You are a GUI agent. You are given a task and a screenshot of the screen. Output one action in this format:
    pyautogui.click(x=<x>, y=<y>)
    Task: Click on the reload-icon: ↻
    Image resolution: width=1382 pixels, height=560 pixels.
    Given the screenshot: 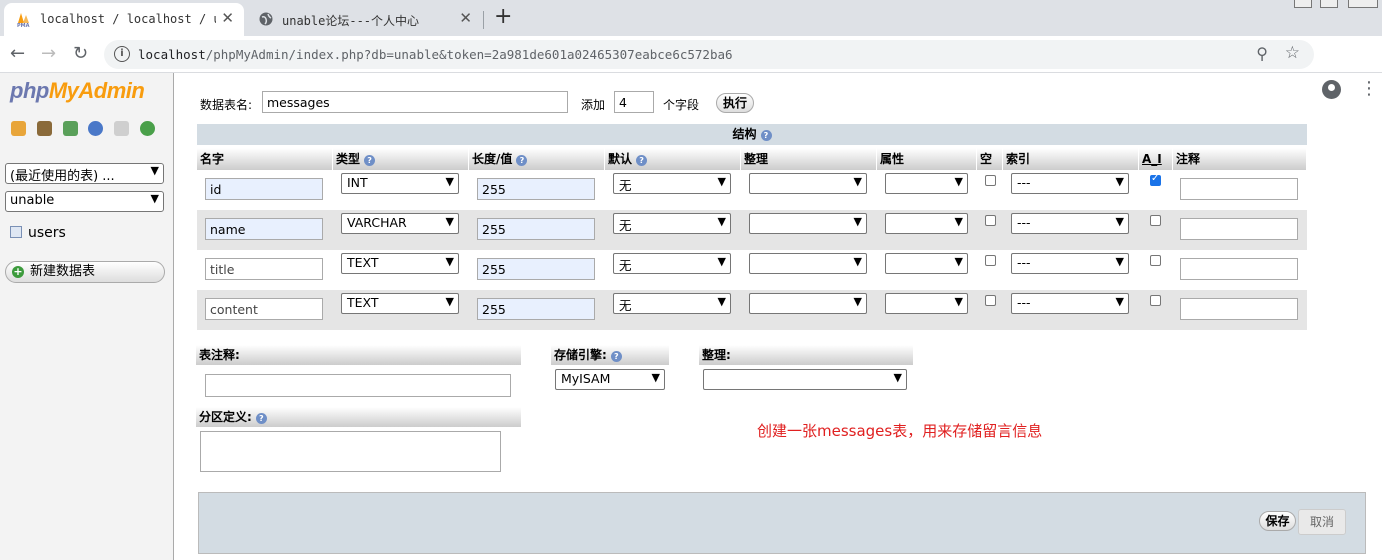 What is the action you would take?
    pyautogui.click(x=80, y=53)
    